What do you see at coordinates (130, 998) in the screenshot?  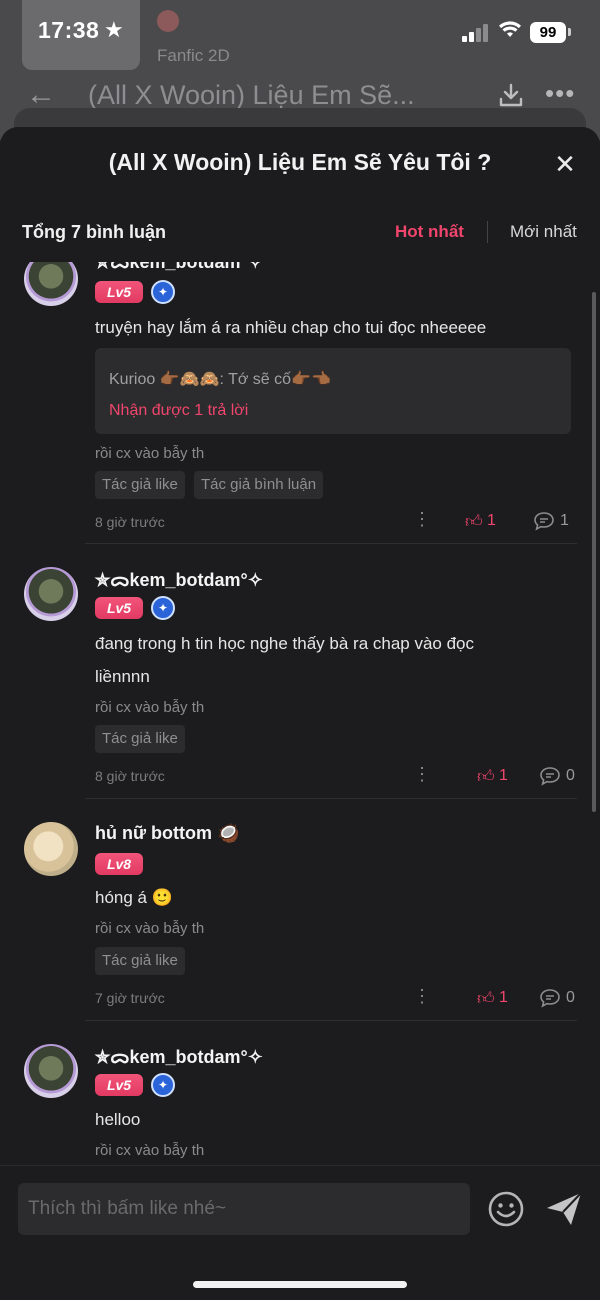 I see `comment-time: 7 giờ trước` at bounding box center [130, 998].